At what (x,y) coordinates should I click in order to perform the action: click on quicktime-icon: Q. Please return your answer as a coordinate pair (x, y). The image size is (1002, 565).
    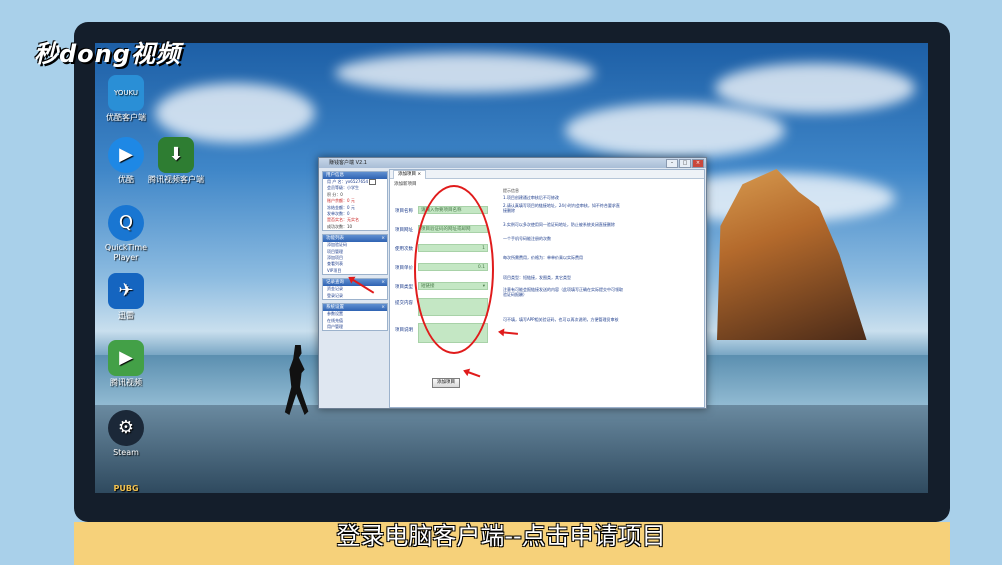
    Looking at the image, I should click on (126, 223).